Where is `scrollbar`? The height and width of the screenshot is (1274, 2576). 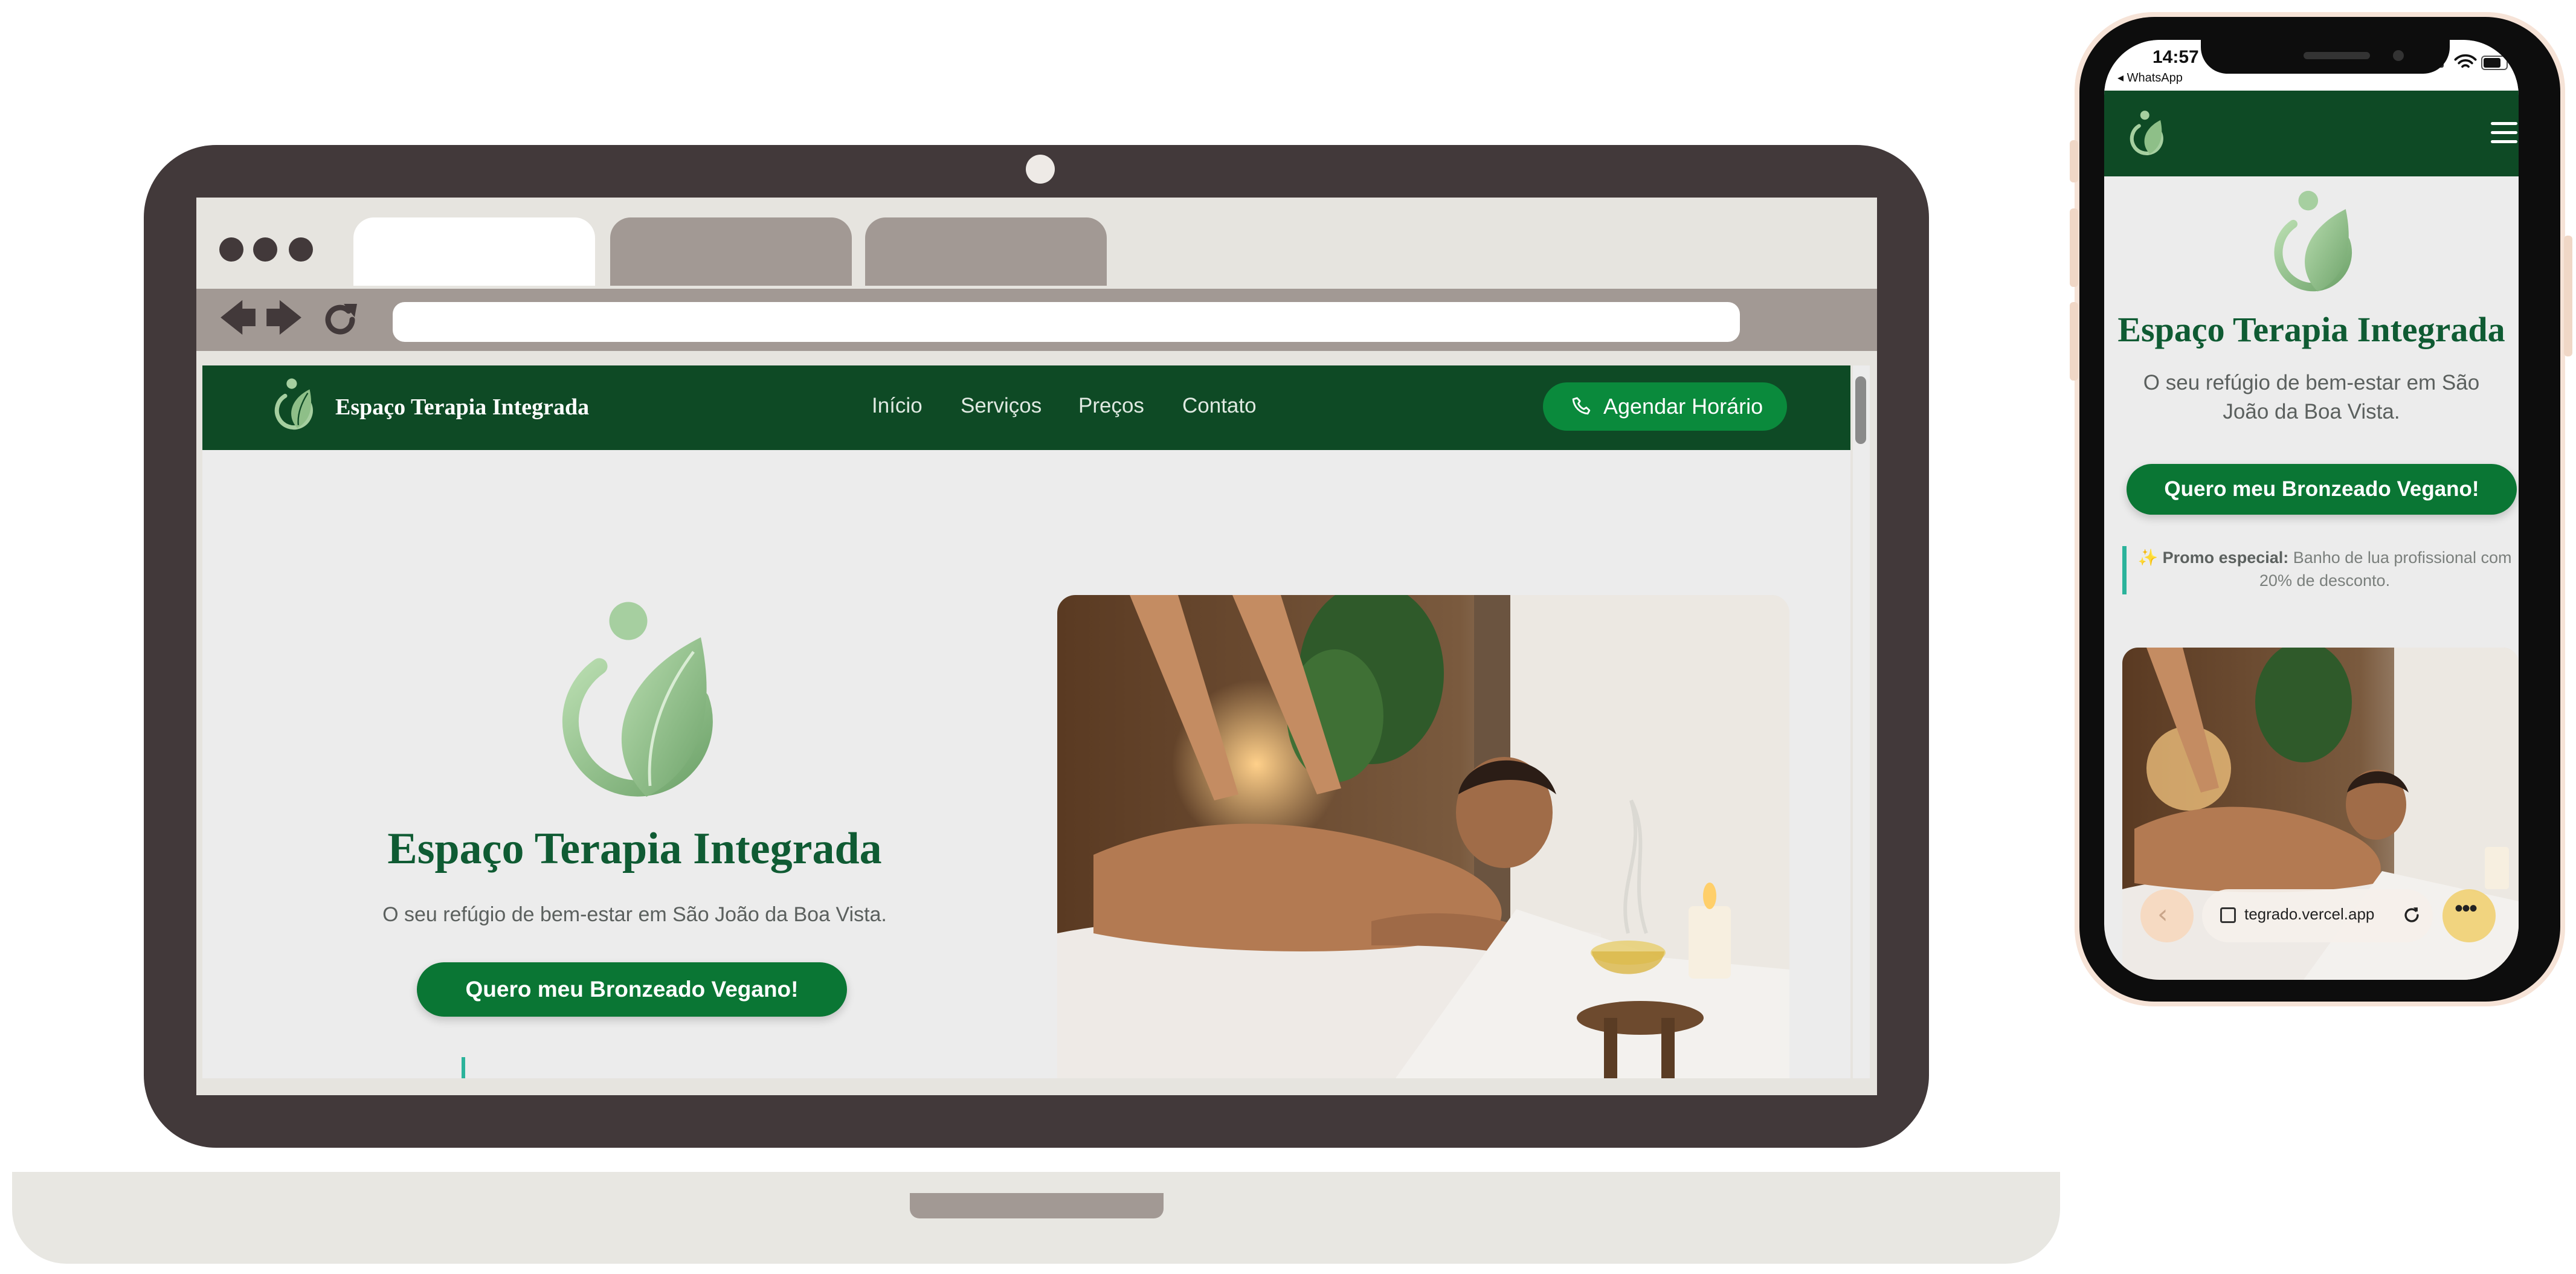 scrollbar is located at coordinates (1861, 722).